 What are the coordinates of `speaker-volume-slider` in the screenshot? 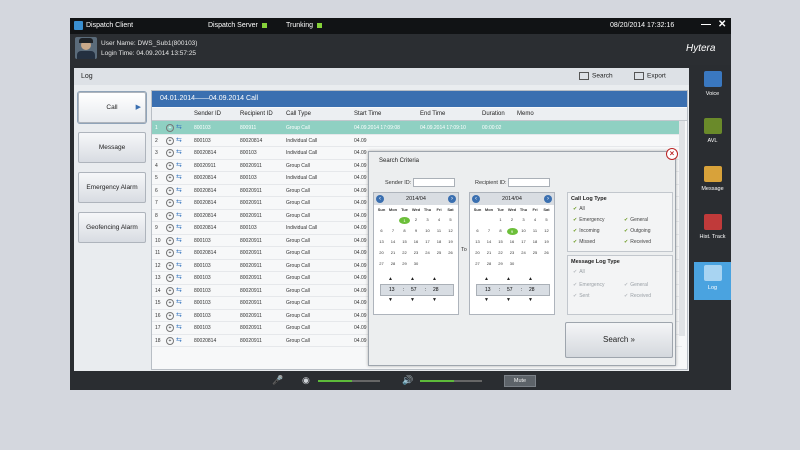 It's located at (451, 381).